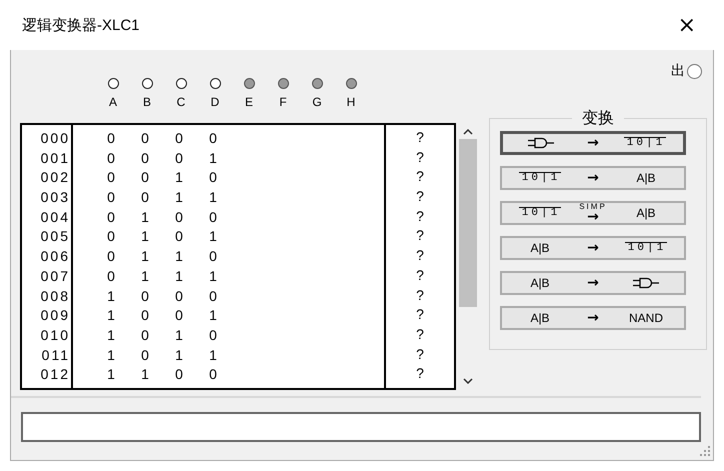 This screenshot has height=471, width=724. What do you see at coordinates (598, 118) in the screenshot?
I see `group-title: 变换` at bounding box center [598, 118].